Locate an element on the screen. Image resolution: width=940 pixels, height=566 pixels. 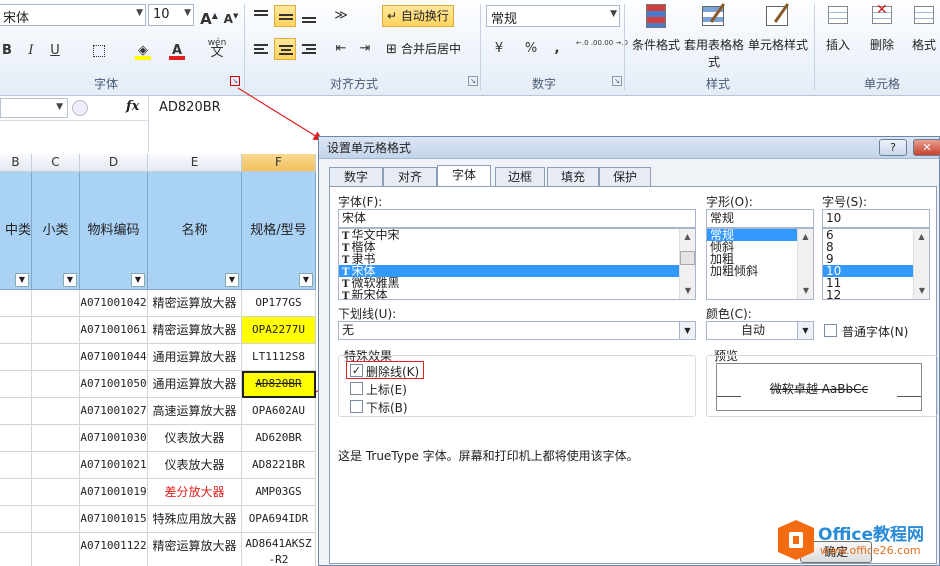
table-cell: A071001030 is located at coordinates (114, 438).